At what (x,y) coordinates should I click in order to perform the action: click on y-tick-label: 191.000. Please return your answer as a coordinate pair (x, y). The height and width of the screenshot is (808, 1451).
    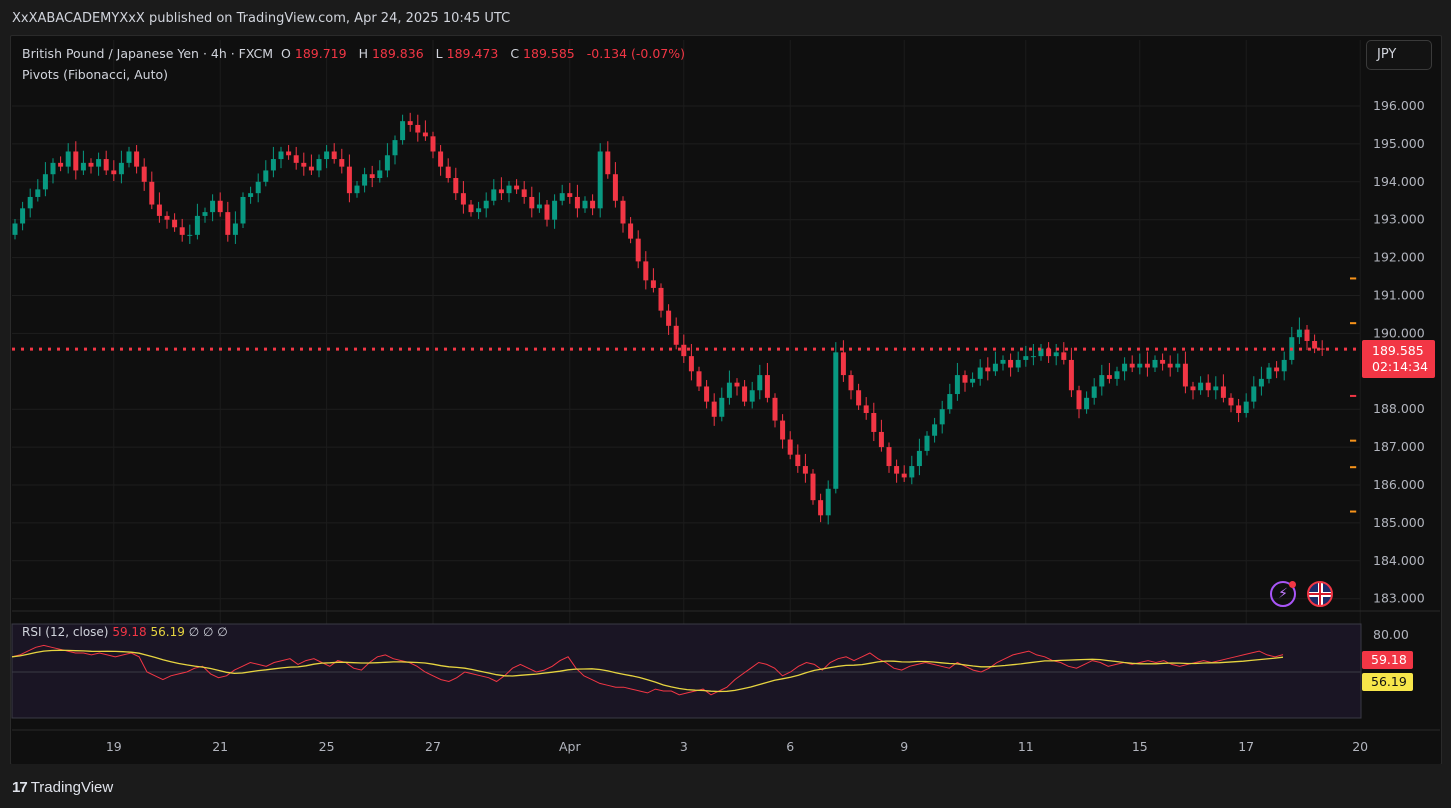
    Looking at the image, I should click on (1399, 295).